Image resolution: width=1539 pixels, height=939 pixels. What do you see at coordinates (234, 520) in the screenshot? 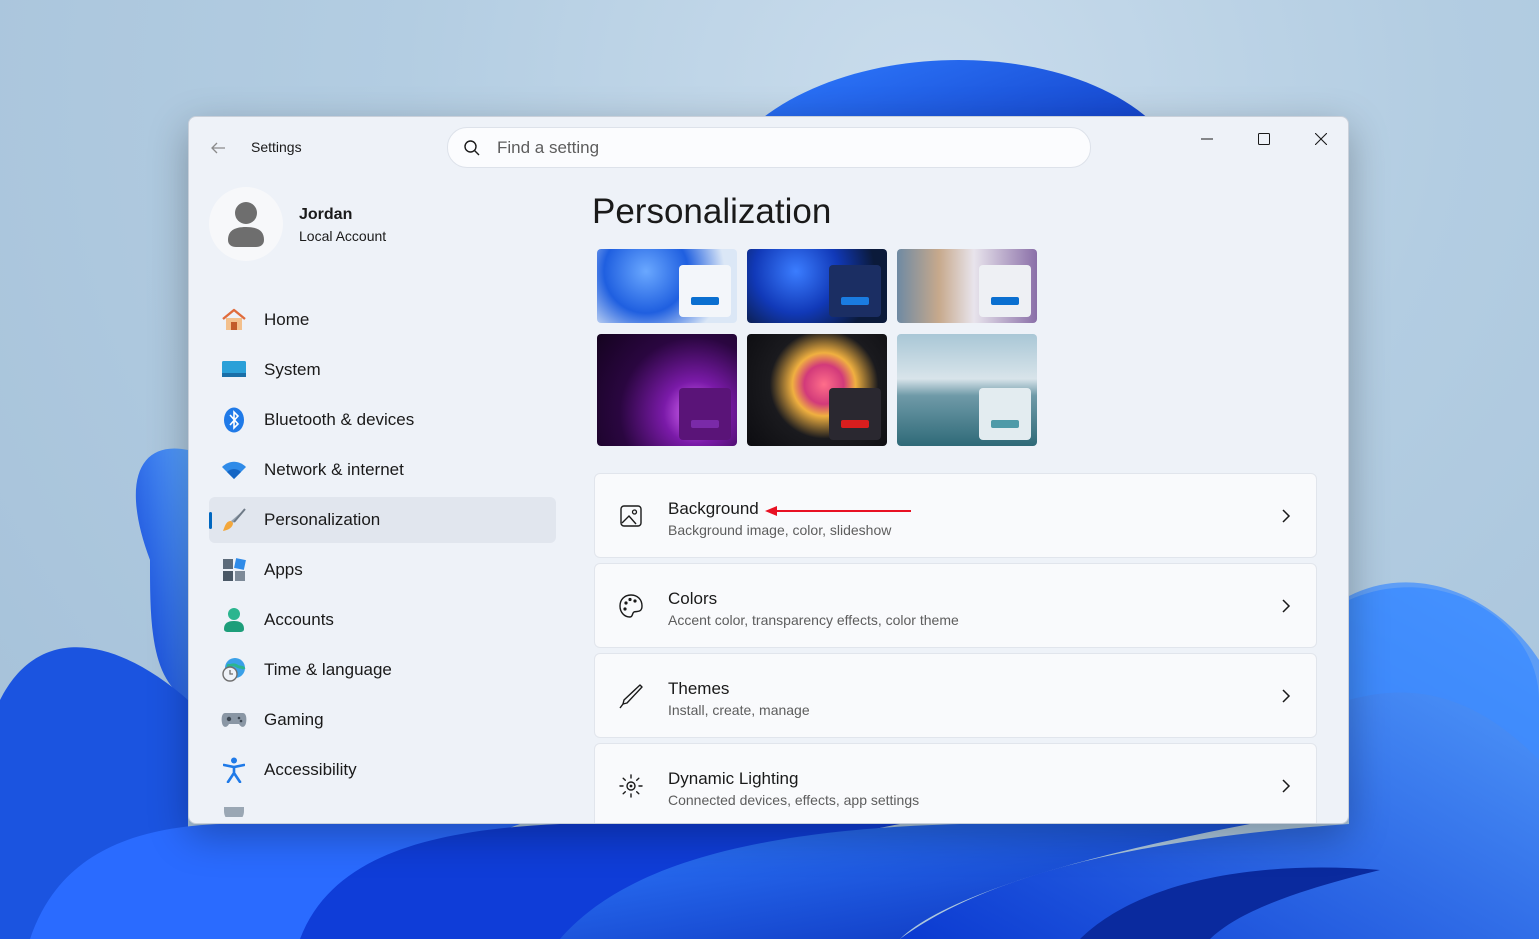
I see `brush-icon` at bounding box center [234, 520].